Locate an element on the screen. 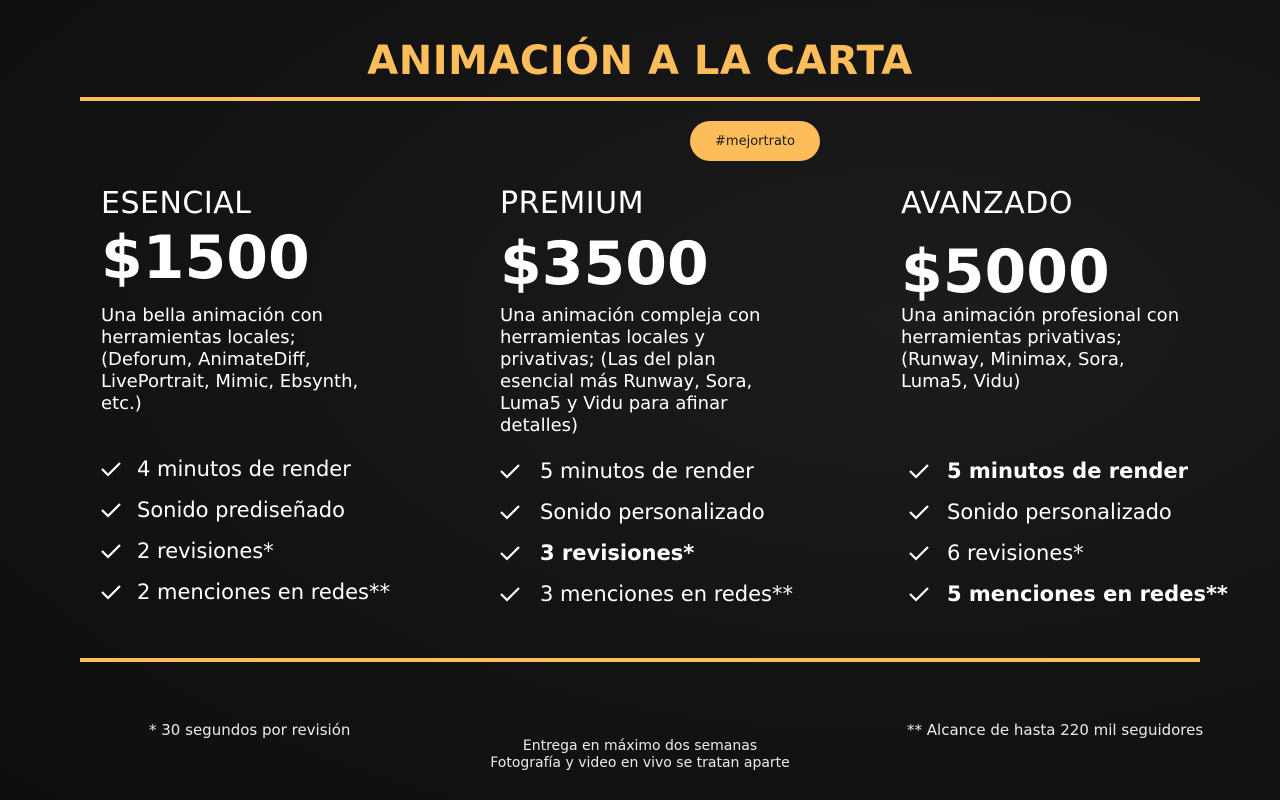 Image resolution: width=1280 pixels, height=800 pixels. feature-item: 4 minutos de render is located at coordinates (245, 468).